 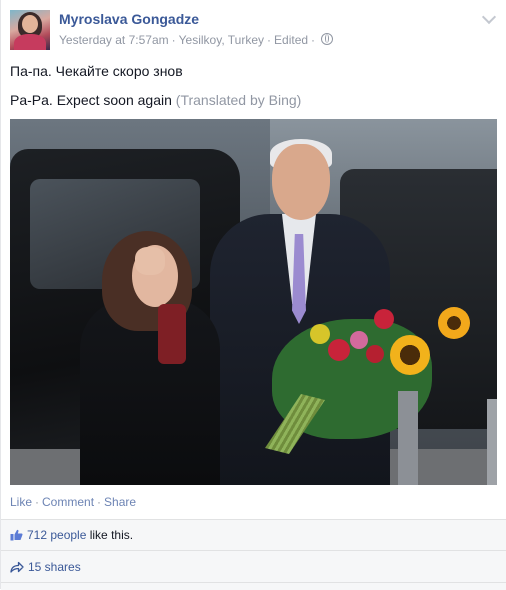 What do you see at coordinates (253, 567) in the screenshot?
I see `shares-row: 15 shares` at bounding box center [253, 567].